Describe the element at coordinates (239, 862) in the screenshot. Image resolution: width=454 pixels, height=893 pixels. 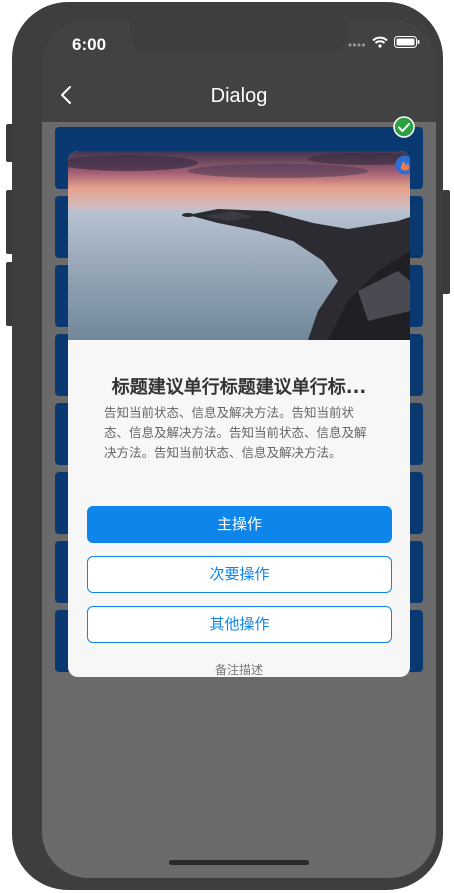
I see `home-indicator` at that location.